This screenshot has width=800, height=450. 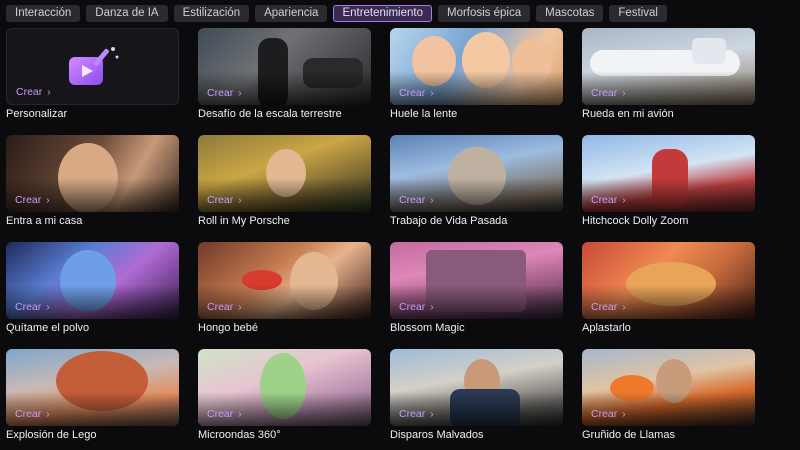 I want to click on template-card-personalizar: Crear › Personalizar, so click(x=92, y=74).